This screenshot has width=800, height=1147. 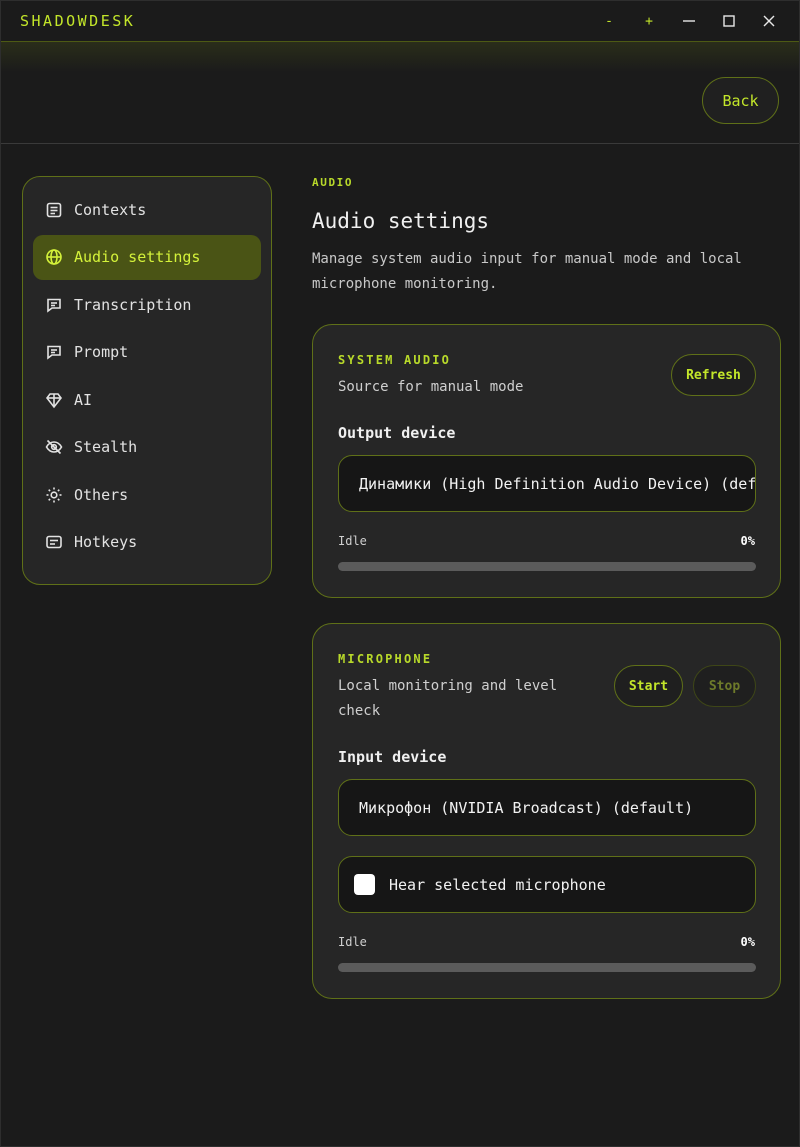 What do you see at coordinates (83, 399) in the screenshot?
I see `sidebar-item-label: AI` at bounding box center [83, 399].